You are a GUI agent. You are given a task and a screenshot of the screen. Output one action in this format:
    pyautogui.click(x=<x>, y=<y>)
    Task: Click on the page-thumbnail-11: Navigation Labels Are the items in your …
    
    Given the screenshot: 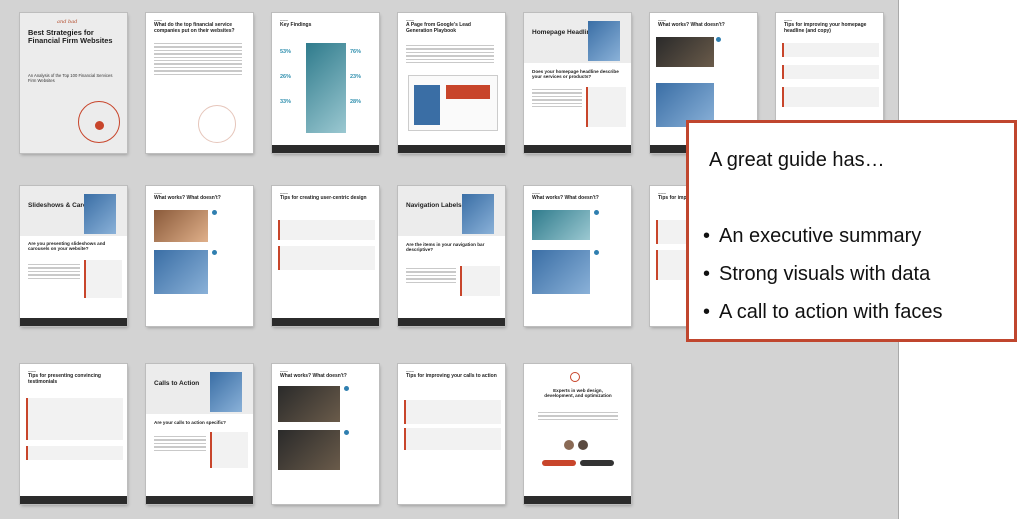 What is the action you would take?
    pyautogui.click(x=451, y=256)
    